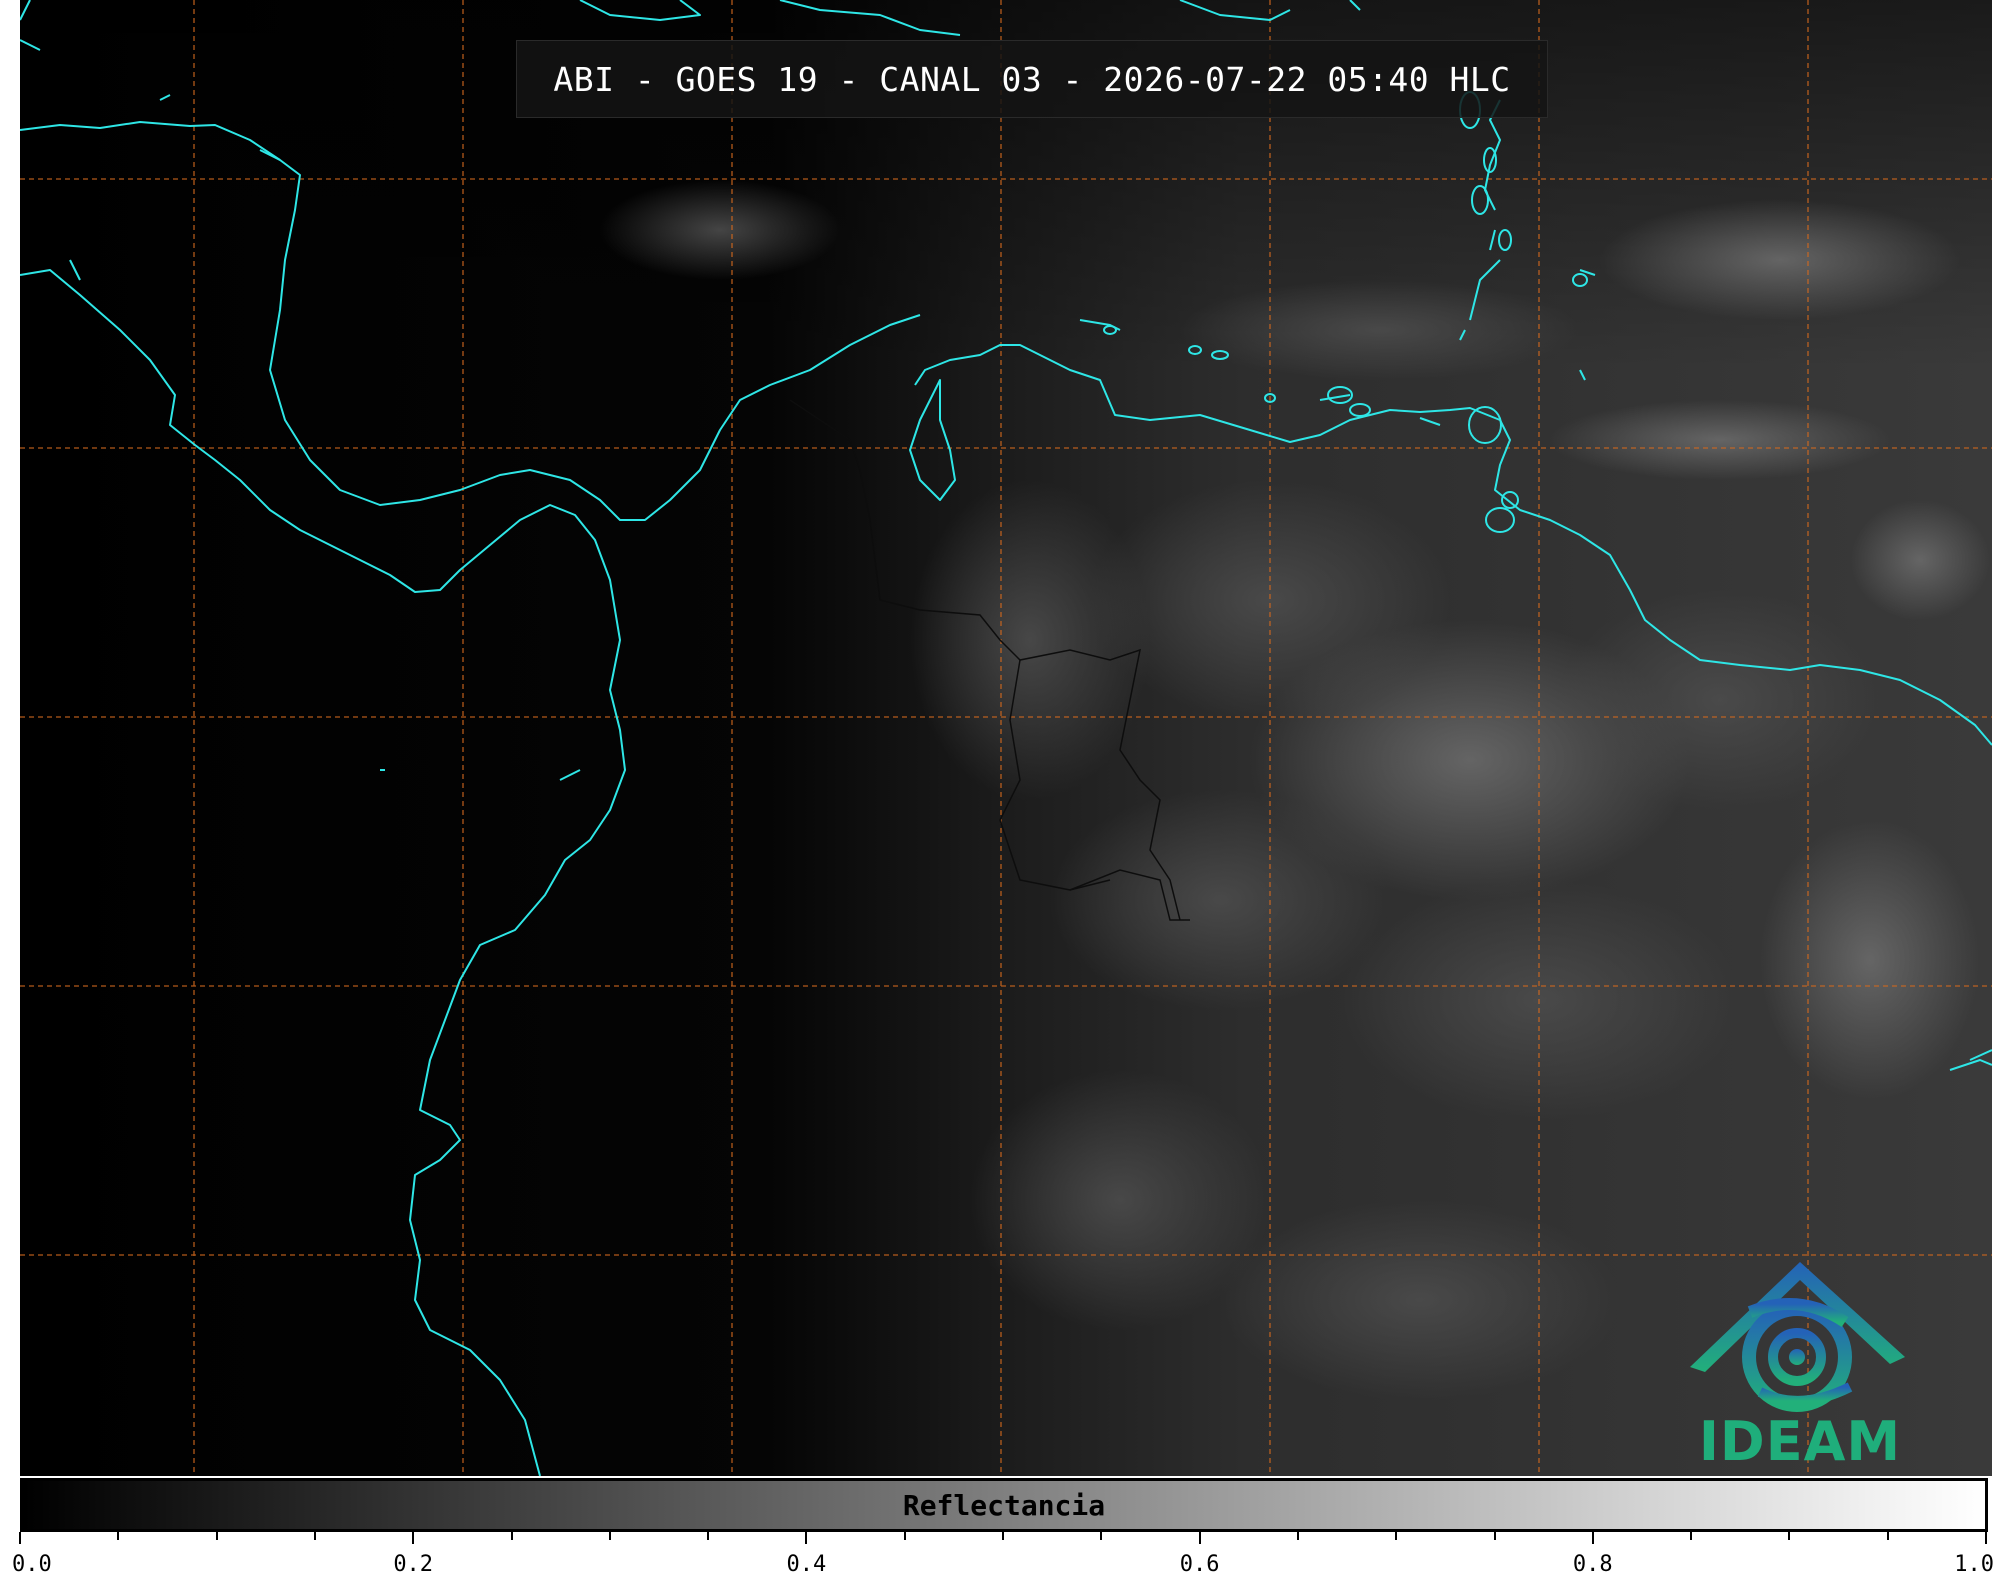  Describe the element at coordinates (806, 1564) in the screenshot. I see `colorbar-tick-label: 0.4` at that location.